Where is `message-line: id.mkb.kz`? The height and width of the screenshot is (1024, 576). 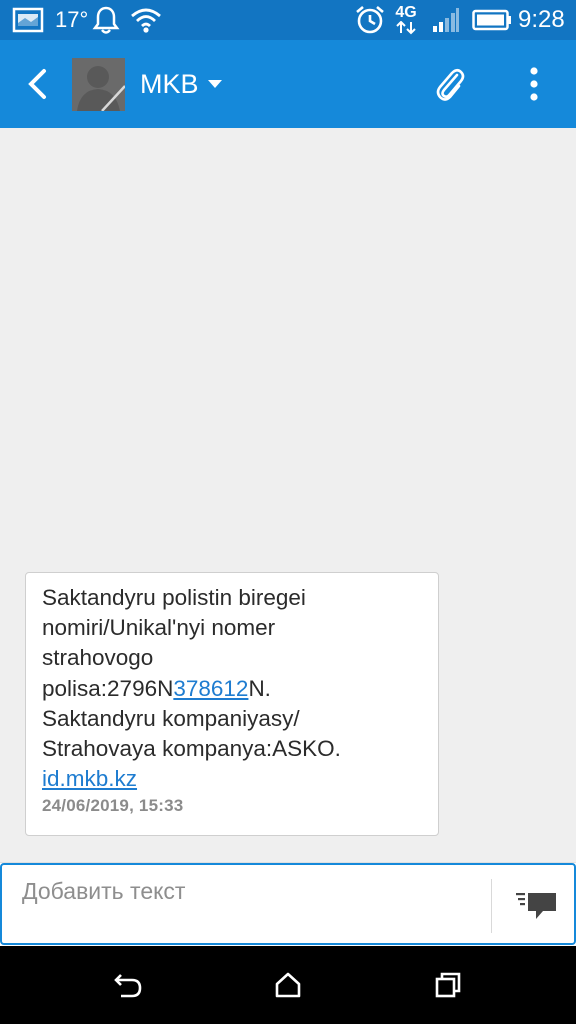 message-line: id.mkb.kz is located at coordinates (232, 779).